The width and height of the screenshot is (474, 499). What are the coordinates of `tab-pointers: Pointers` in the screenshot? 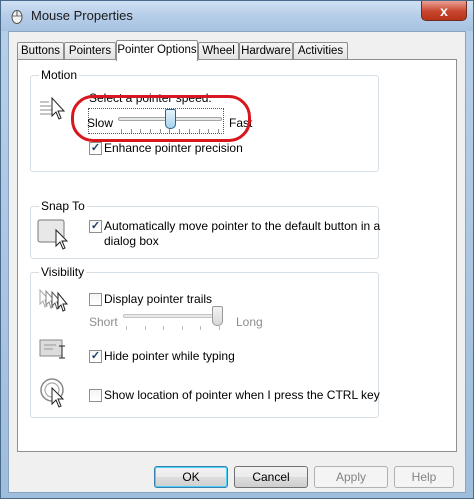 It's located at (90, 51).